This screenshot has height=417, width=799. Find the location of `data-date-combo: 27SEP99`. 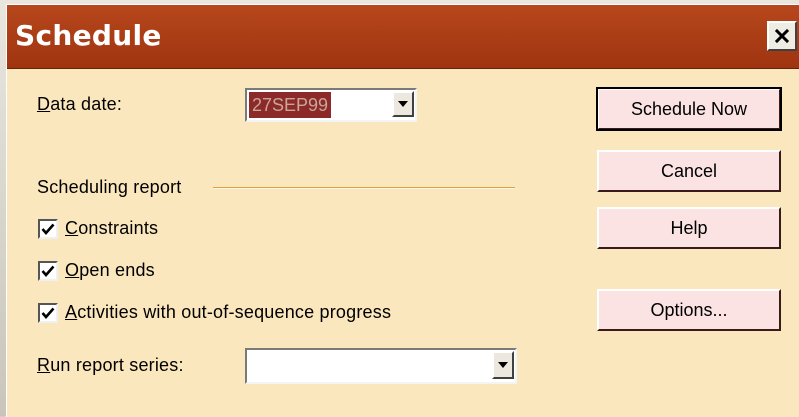

data-date-combo: 27SEP99 is located at coordinates (331, 105).